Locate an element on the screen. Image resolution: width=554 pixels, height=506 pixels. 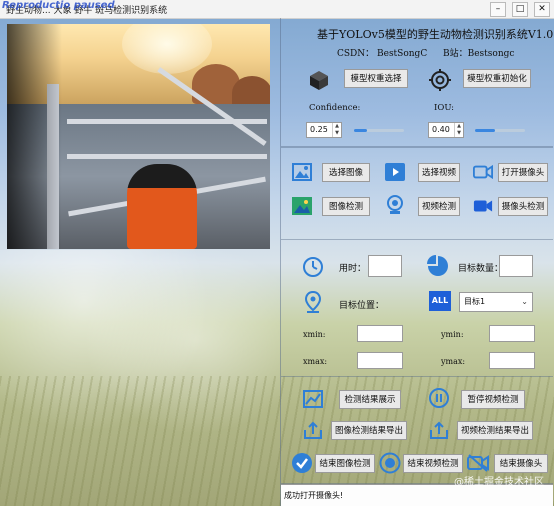
video-play-icon is located at coordinates (395, 172).